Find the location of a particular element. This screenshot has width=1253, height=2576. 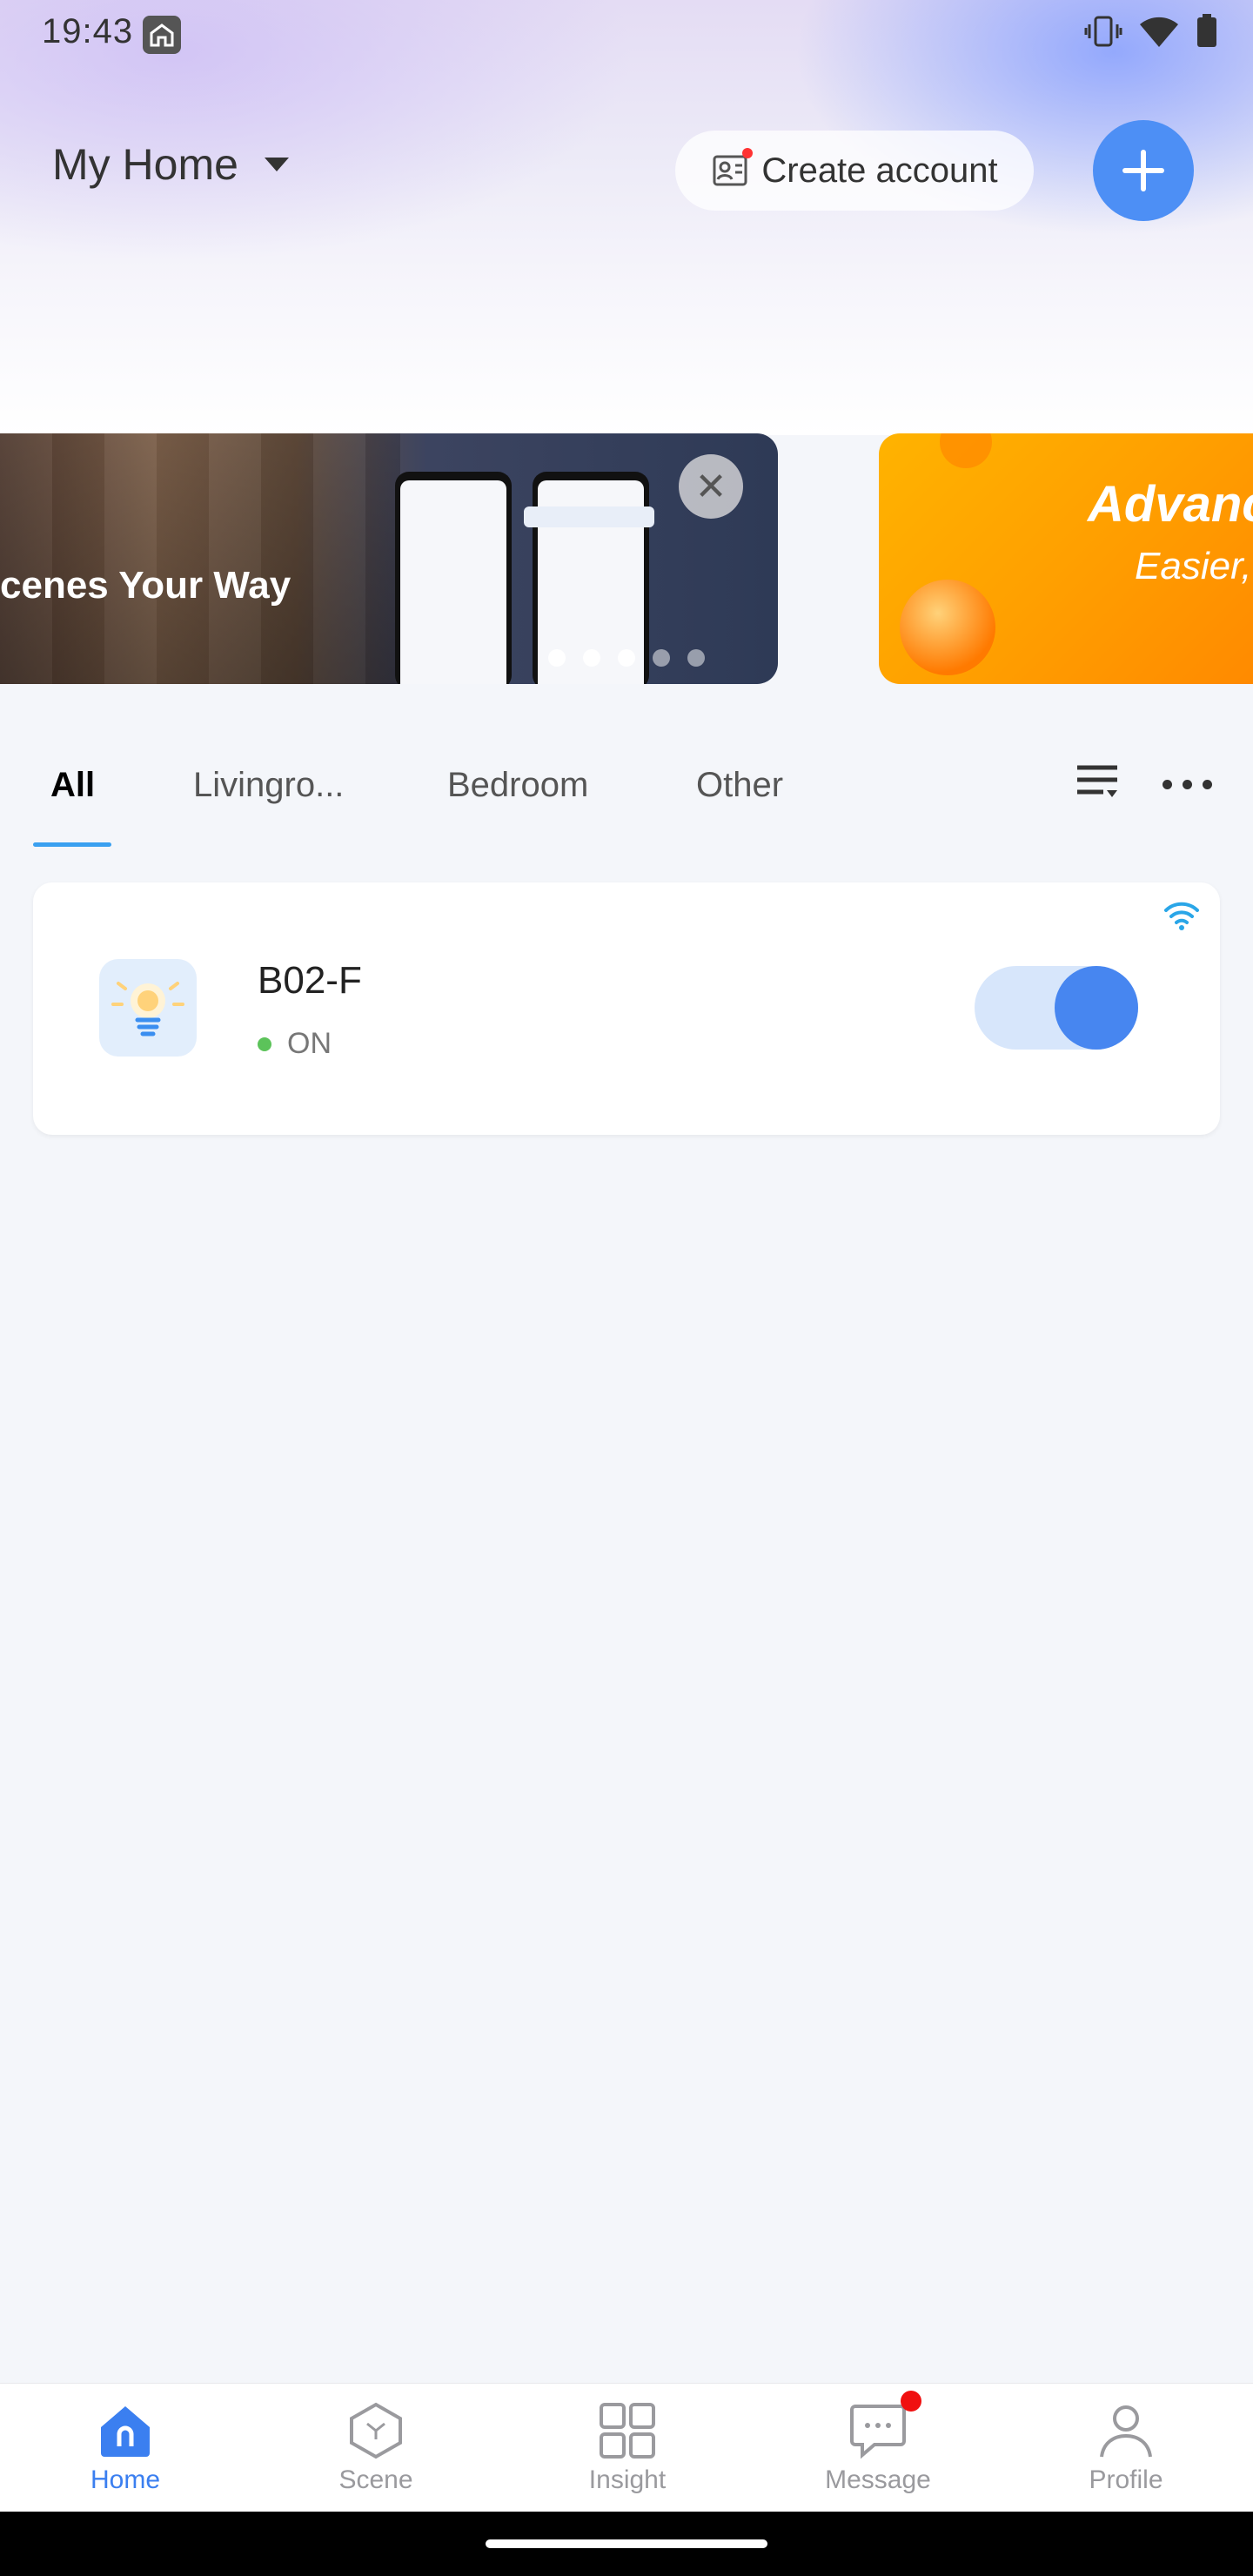

phone-mockup is located at coordinates (453, 578).